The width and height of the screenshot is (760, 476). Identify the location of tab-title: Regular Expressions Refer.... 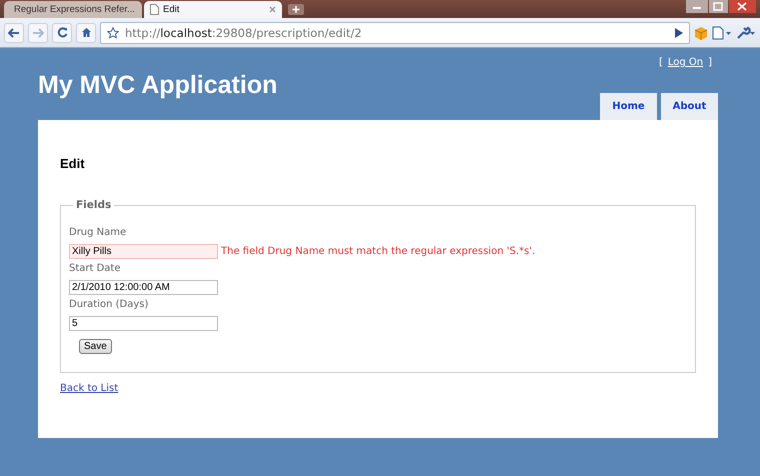
(74, 9).